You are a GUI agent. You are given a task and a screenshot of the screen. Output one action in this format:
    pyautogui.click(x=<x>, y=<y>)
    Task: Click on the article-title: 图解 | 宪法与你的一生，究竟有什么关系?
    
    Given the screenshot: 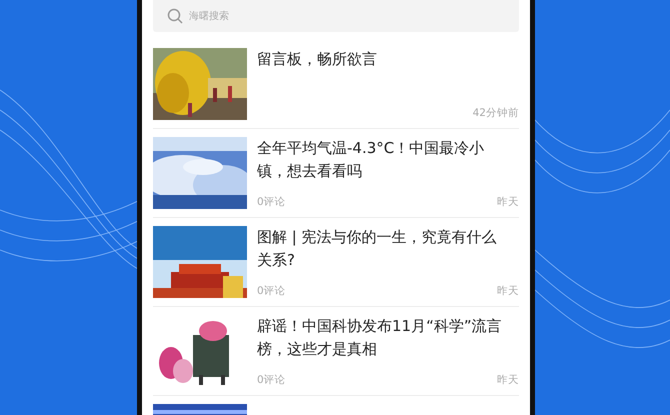 What is the action you would take?
    pyautogui.click(x=388, y=249)
    